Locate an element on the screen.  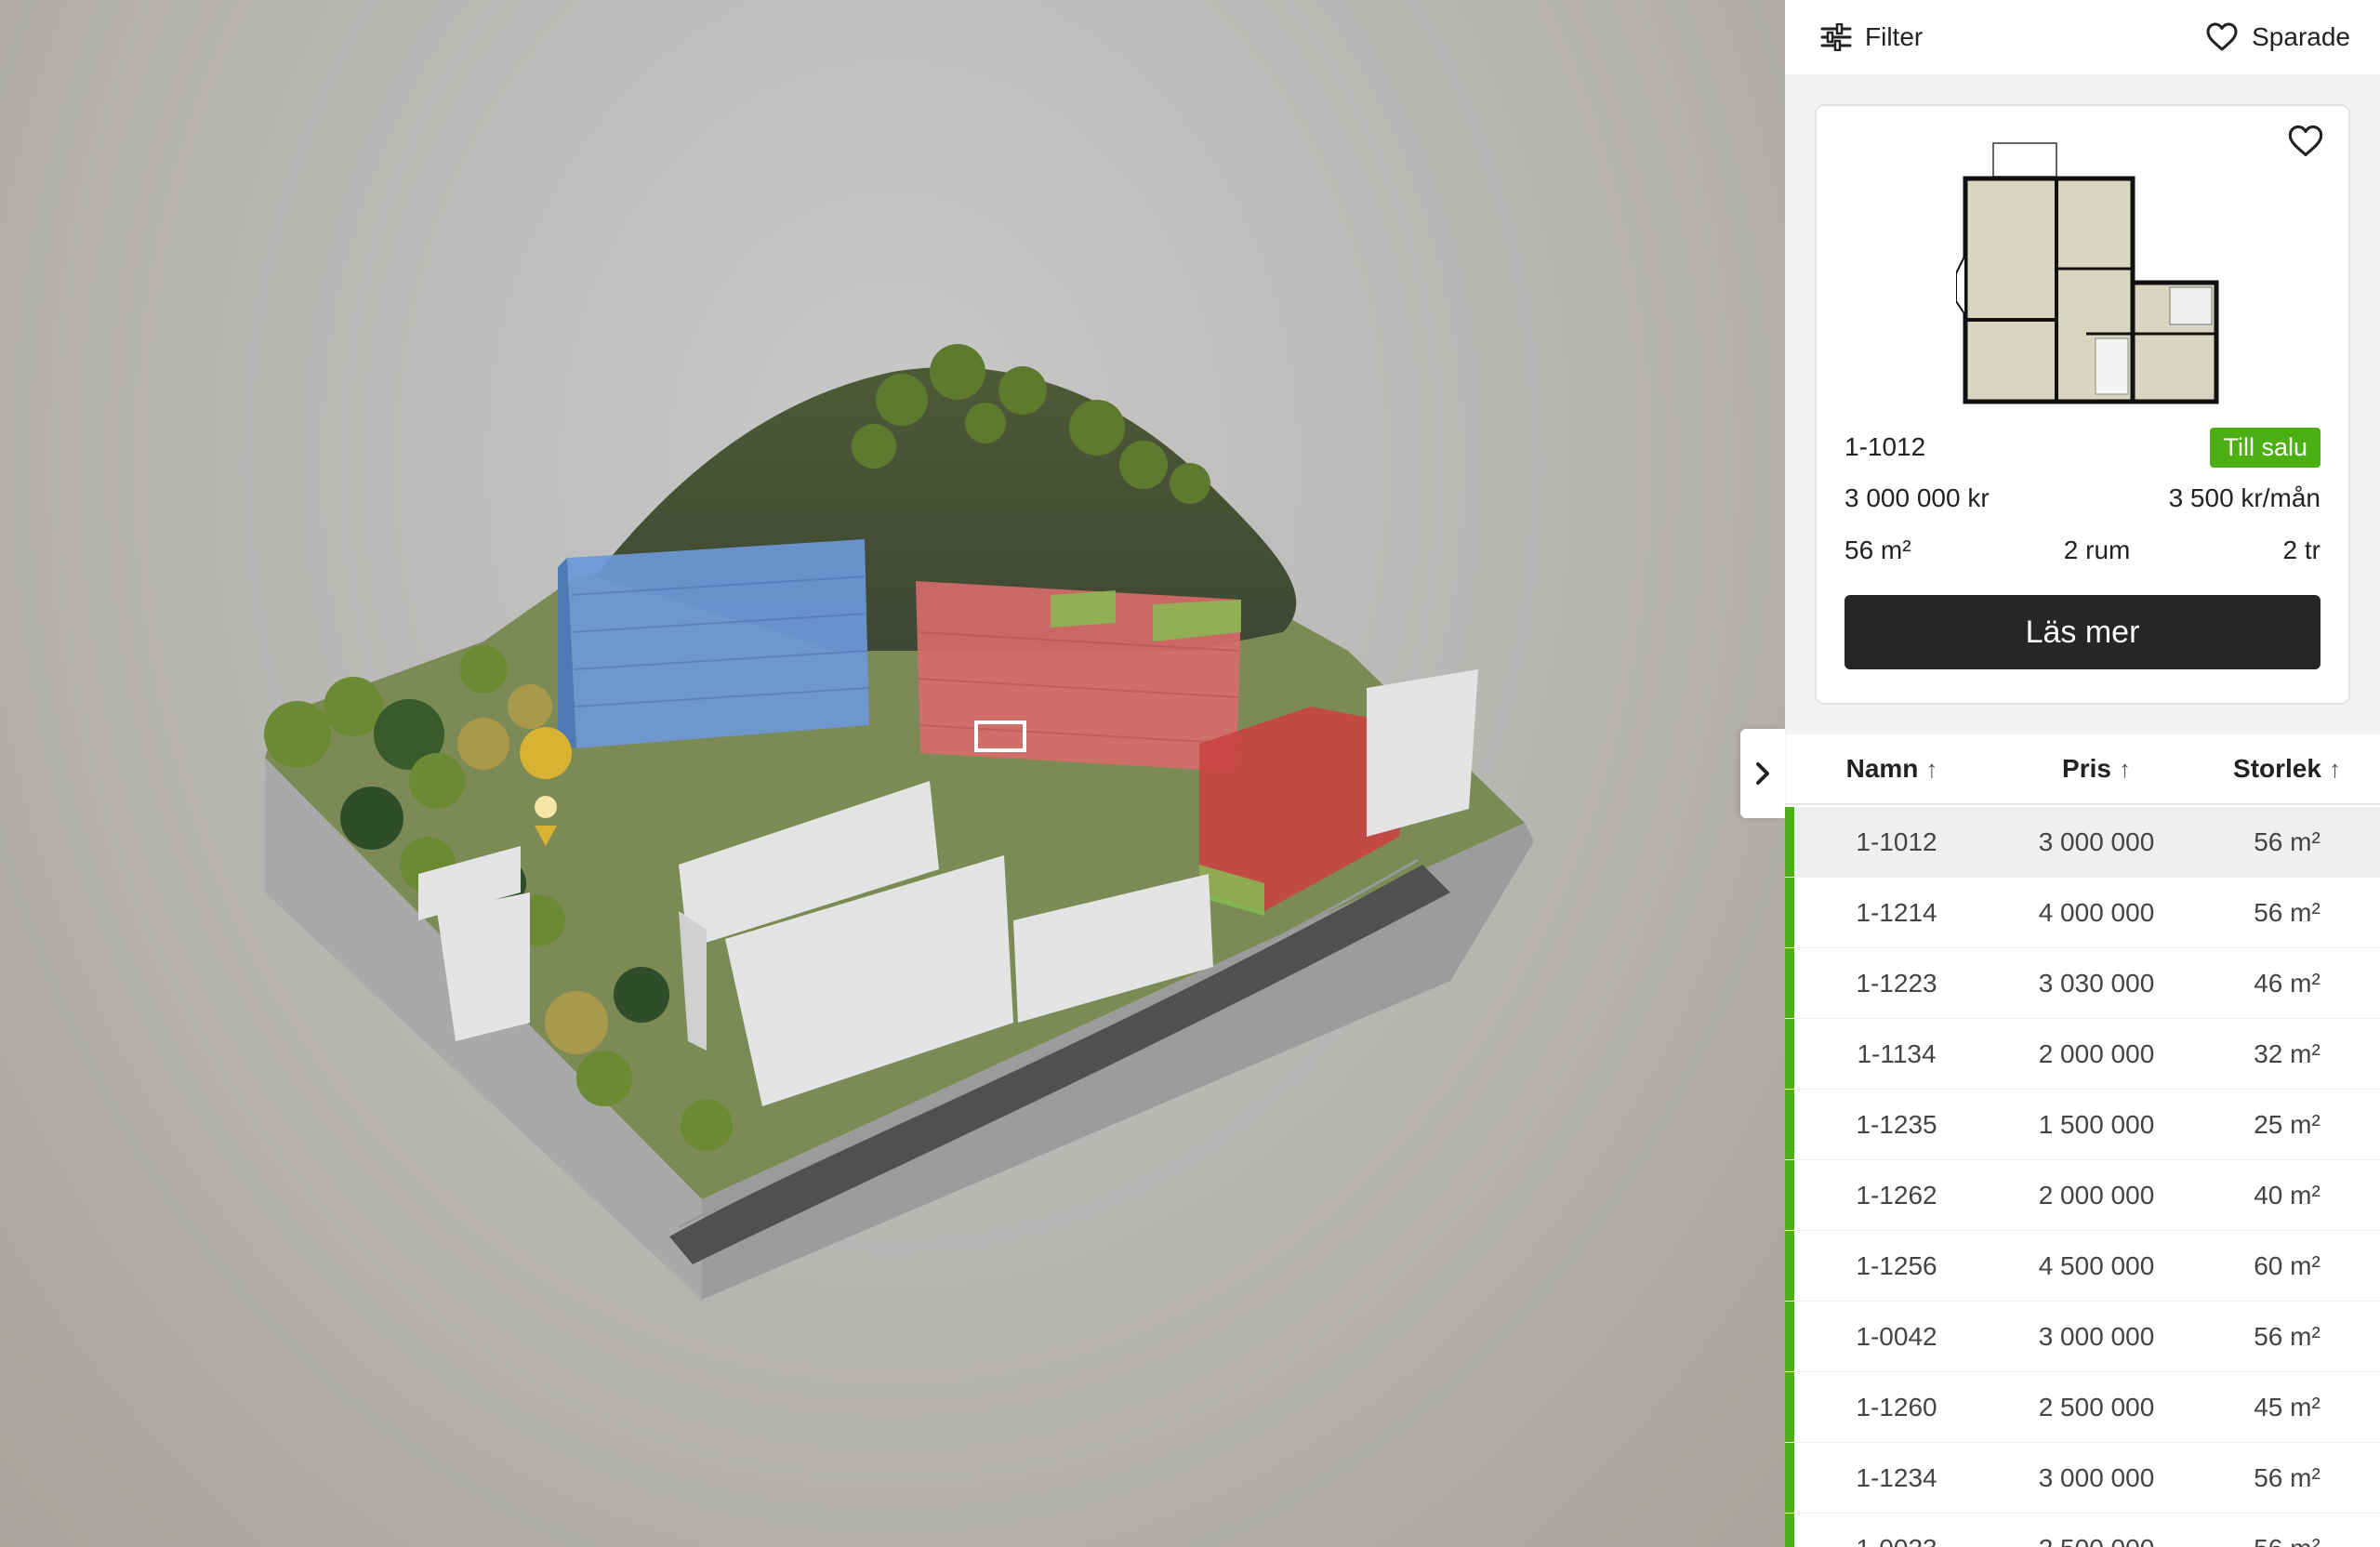
cell-price: 4 500 000 is located at coordinates (2096, 1265).